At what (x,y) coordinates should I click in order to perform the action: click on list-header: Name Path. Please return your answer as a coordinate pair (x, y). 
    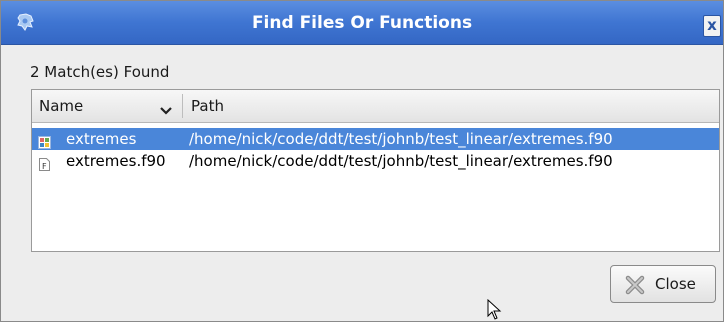
    Looking at the image, I should click on (375, 106).